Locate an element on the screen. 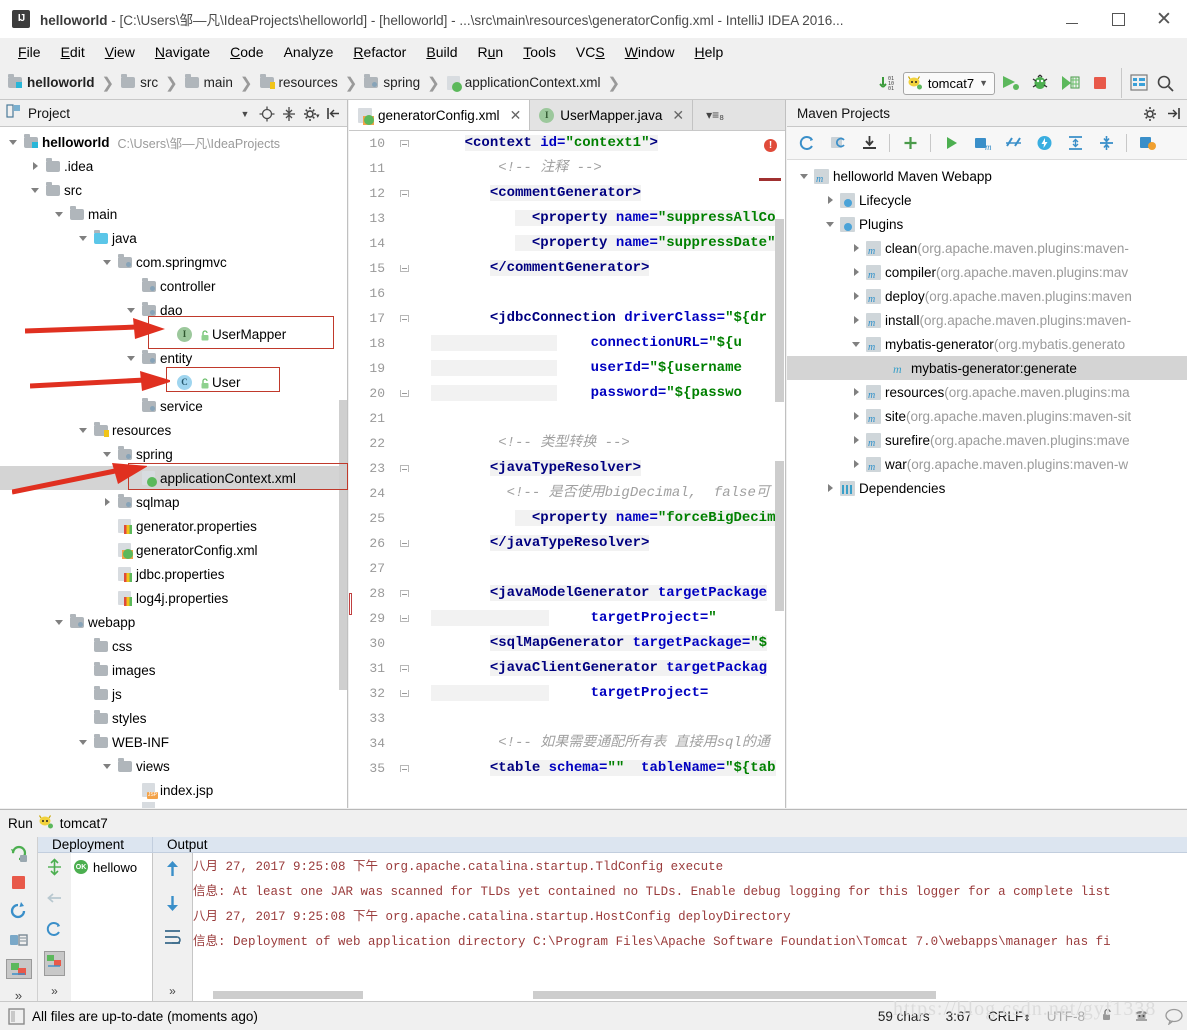 This screenshot has height=1030, width=1187. tree-node-helloworld: helloworld C:\Users\邹—凡\IdeaProjects is located at coordinates (173, 142).